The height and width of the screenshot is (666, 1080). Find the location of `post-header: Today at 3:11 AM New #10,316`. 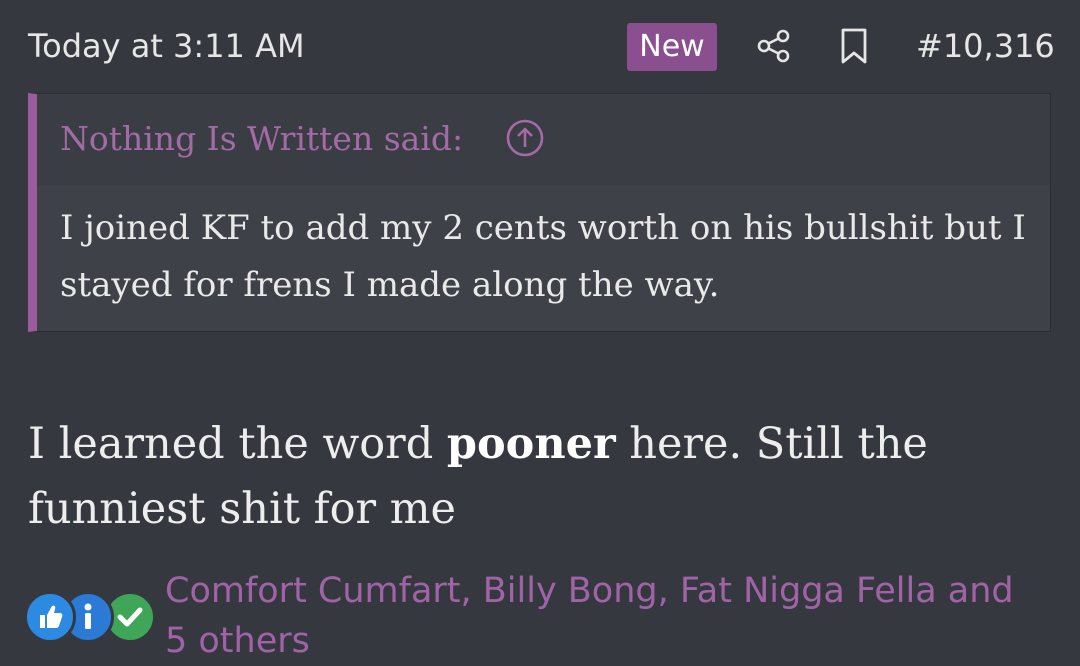

post-header: Today at 3:11 AM New #10,316 is located at coordinates (540, 46).